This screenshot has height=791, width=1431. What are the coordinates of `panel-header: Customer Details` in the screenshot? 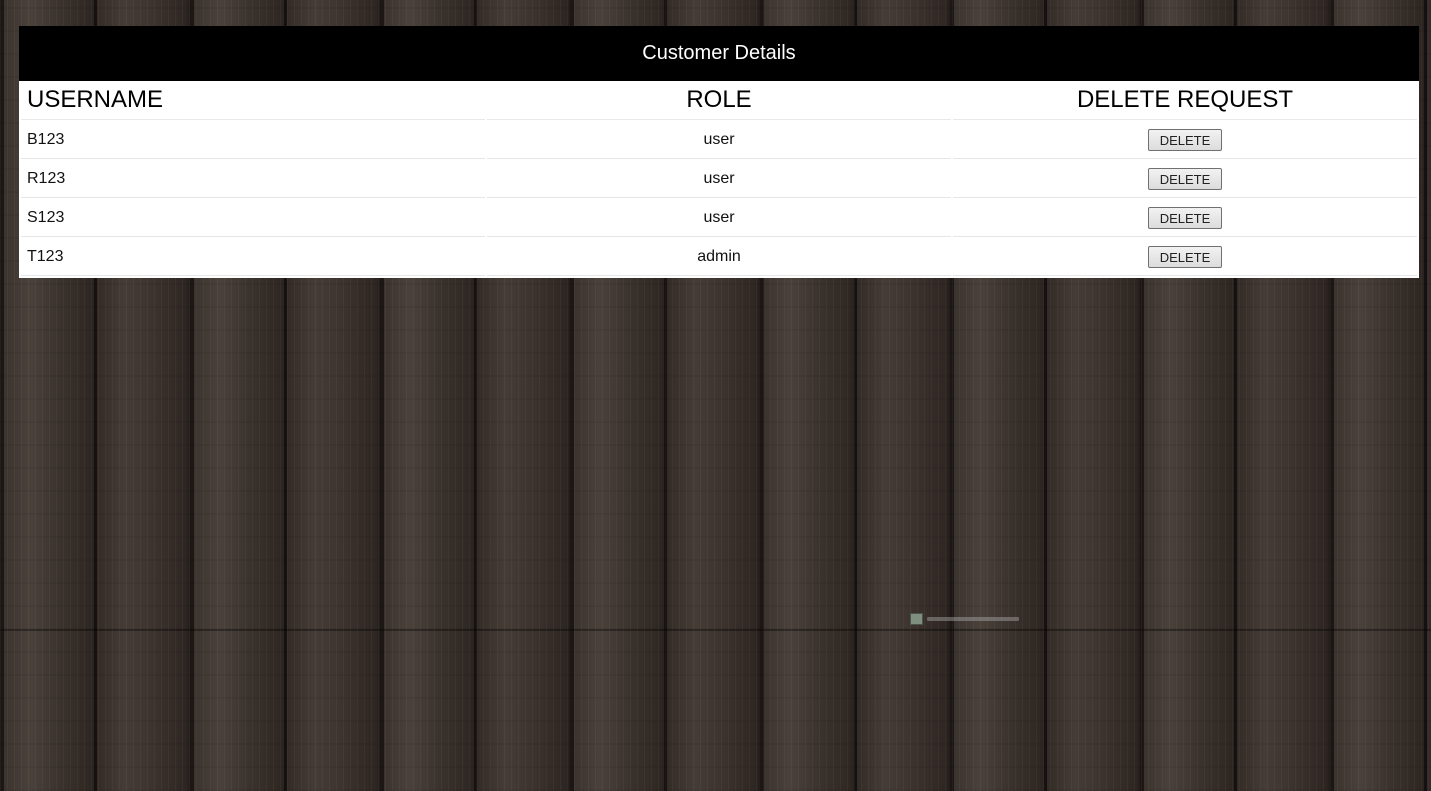 It's located at (719, 53).